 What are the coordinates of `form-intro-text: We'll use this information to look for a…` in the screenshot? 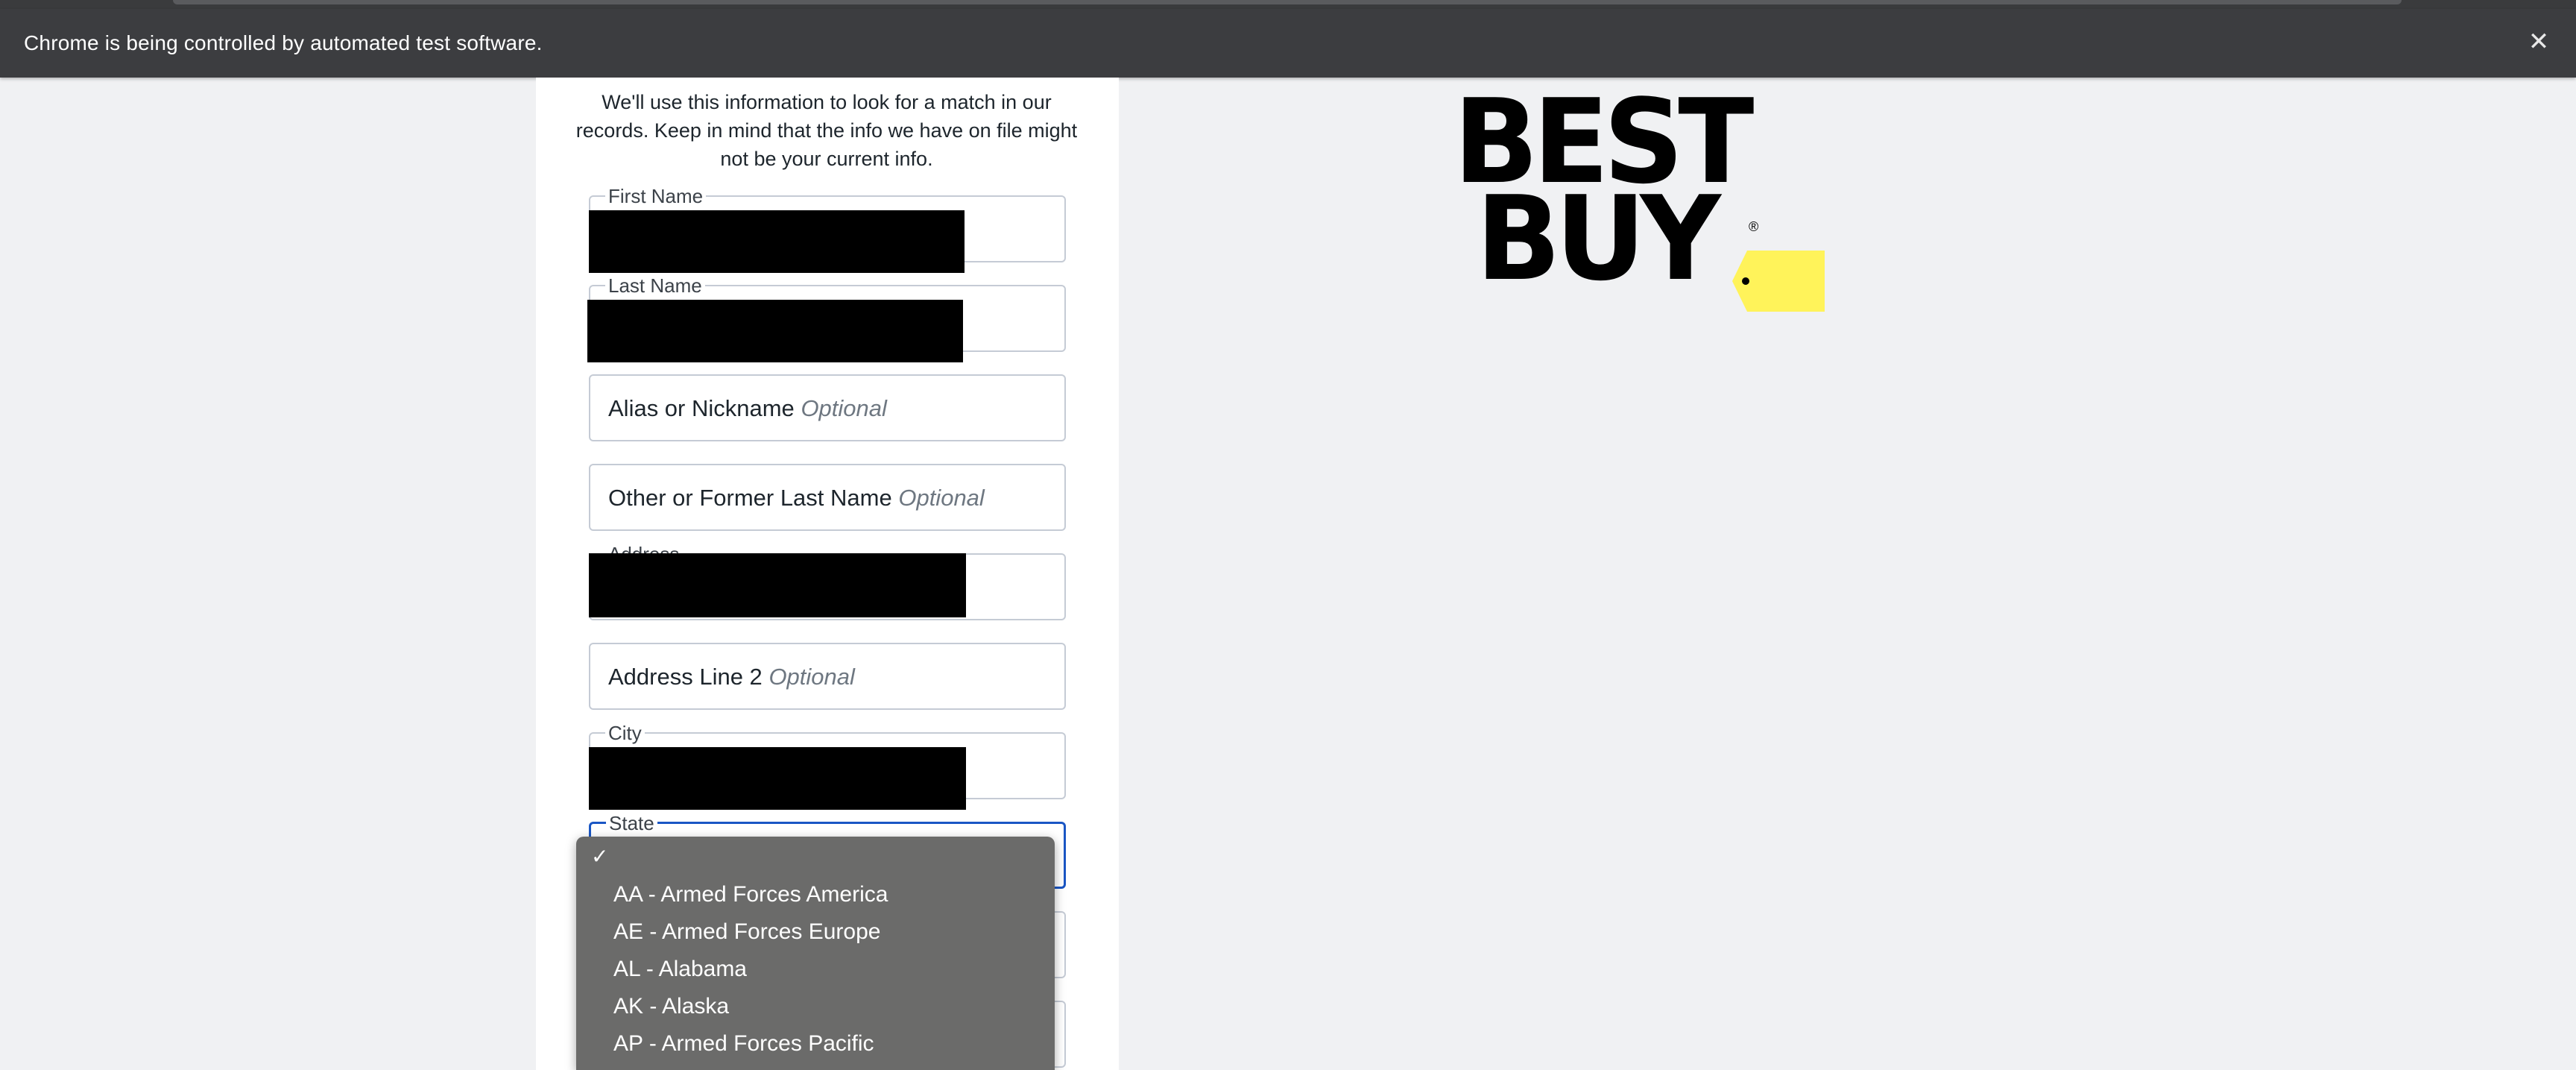 It's located at (827, 130).